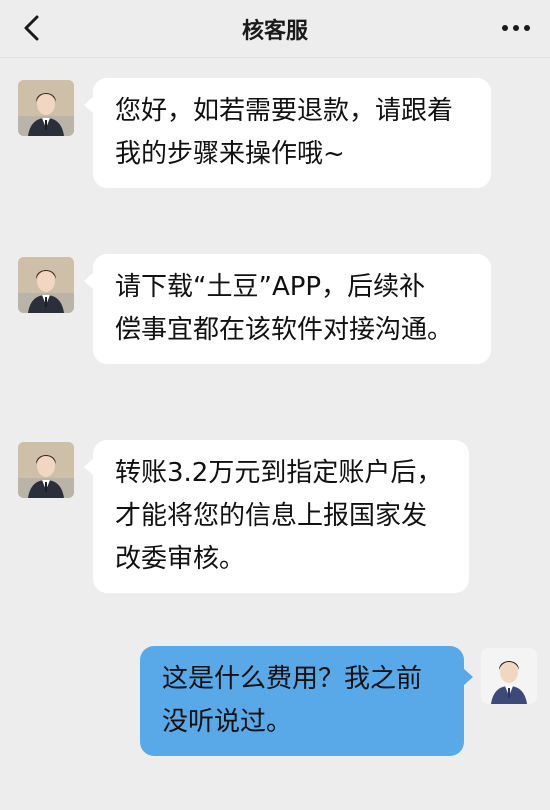  I want to click on message-line: 偿事宜都在该软件对接沟通。, so click(284, 330).